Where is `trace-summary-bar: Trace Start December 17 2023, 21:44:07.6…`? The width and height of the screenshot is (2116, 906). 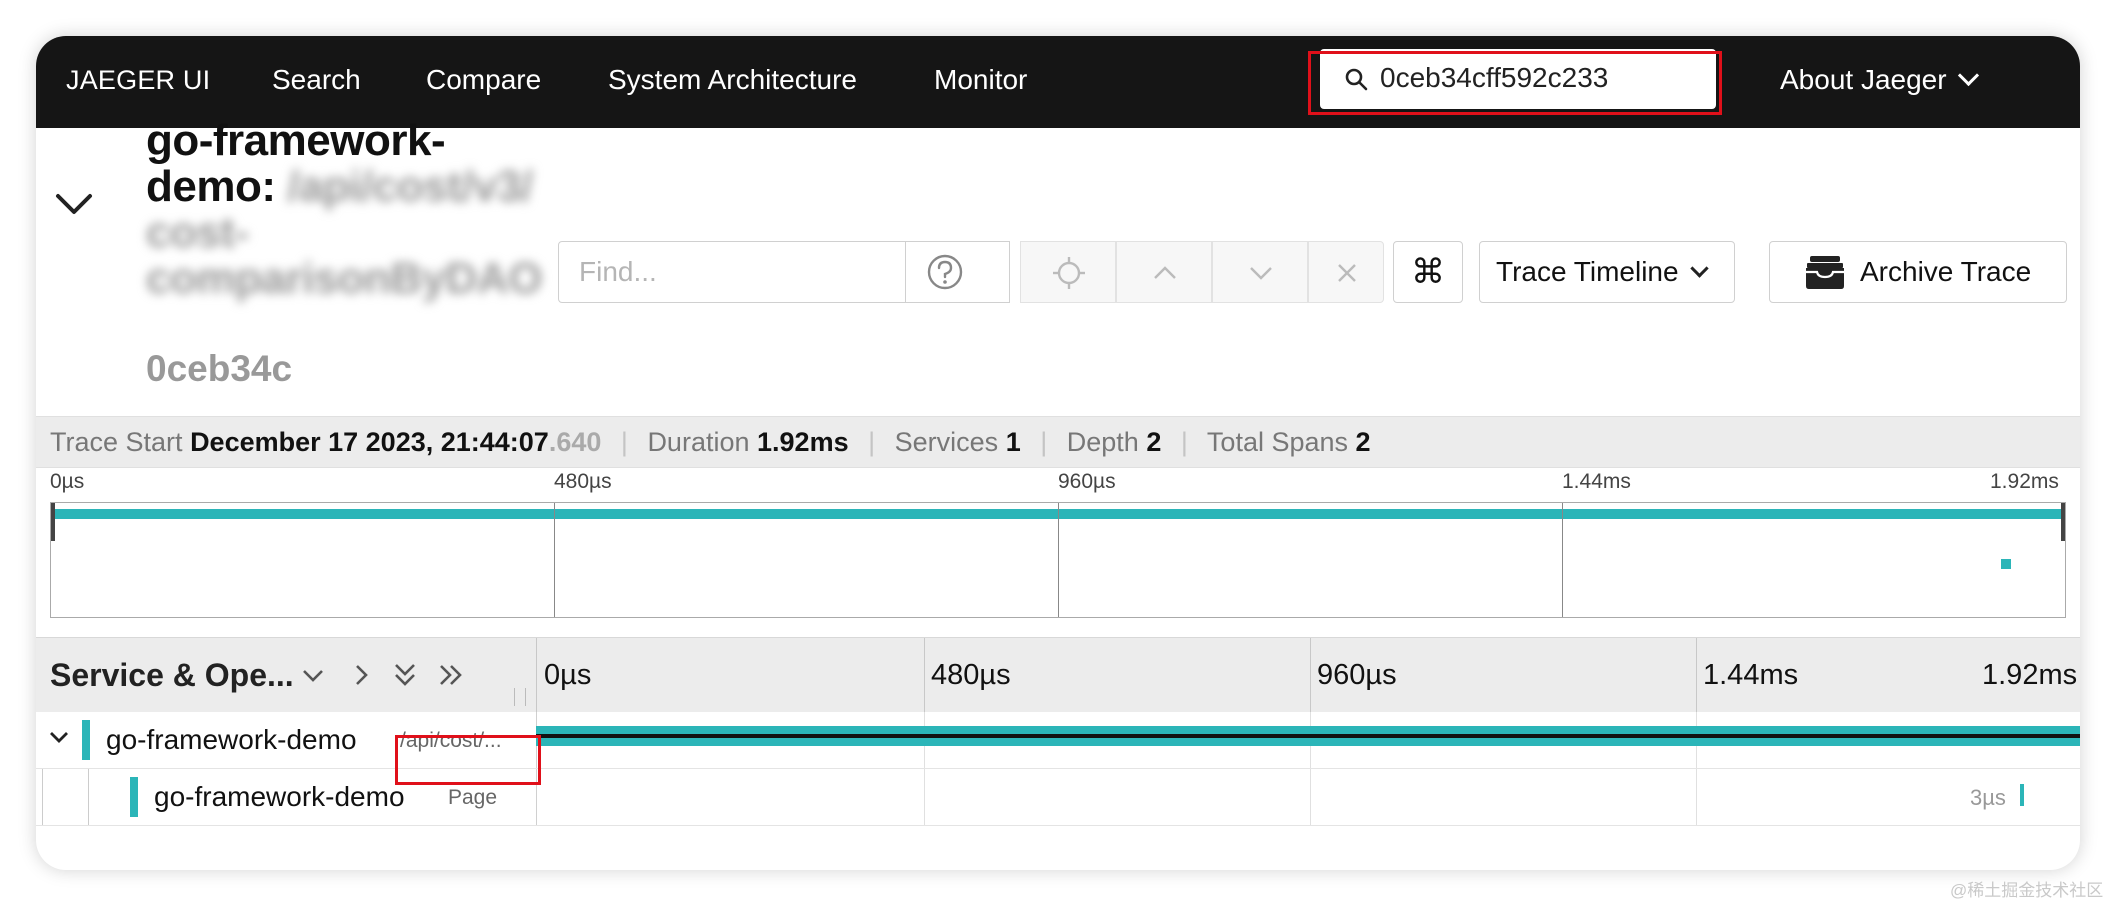 trace-summary-bar: Trace Start December 17 2023, 21:44:07.6… is located at coordinates (1058, 442).